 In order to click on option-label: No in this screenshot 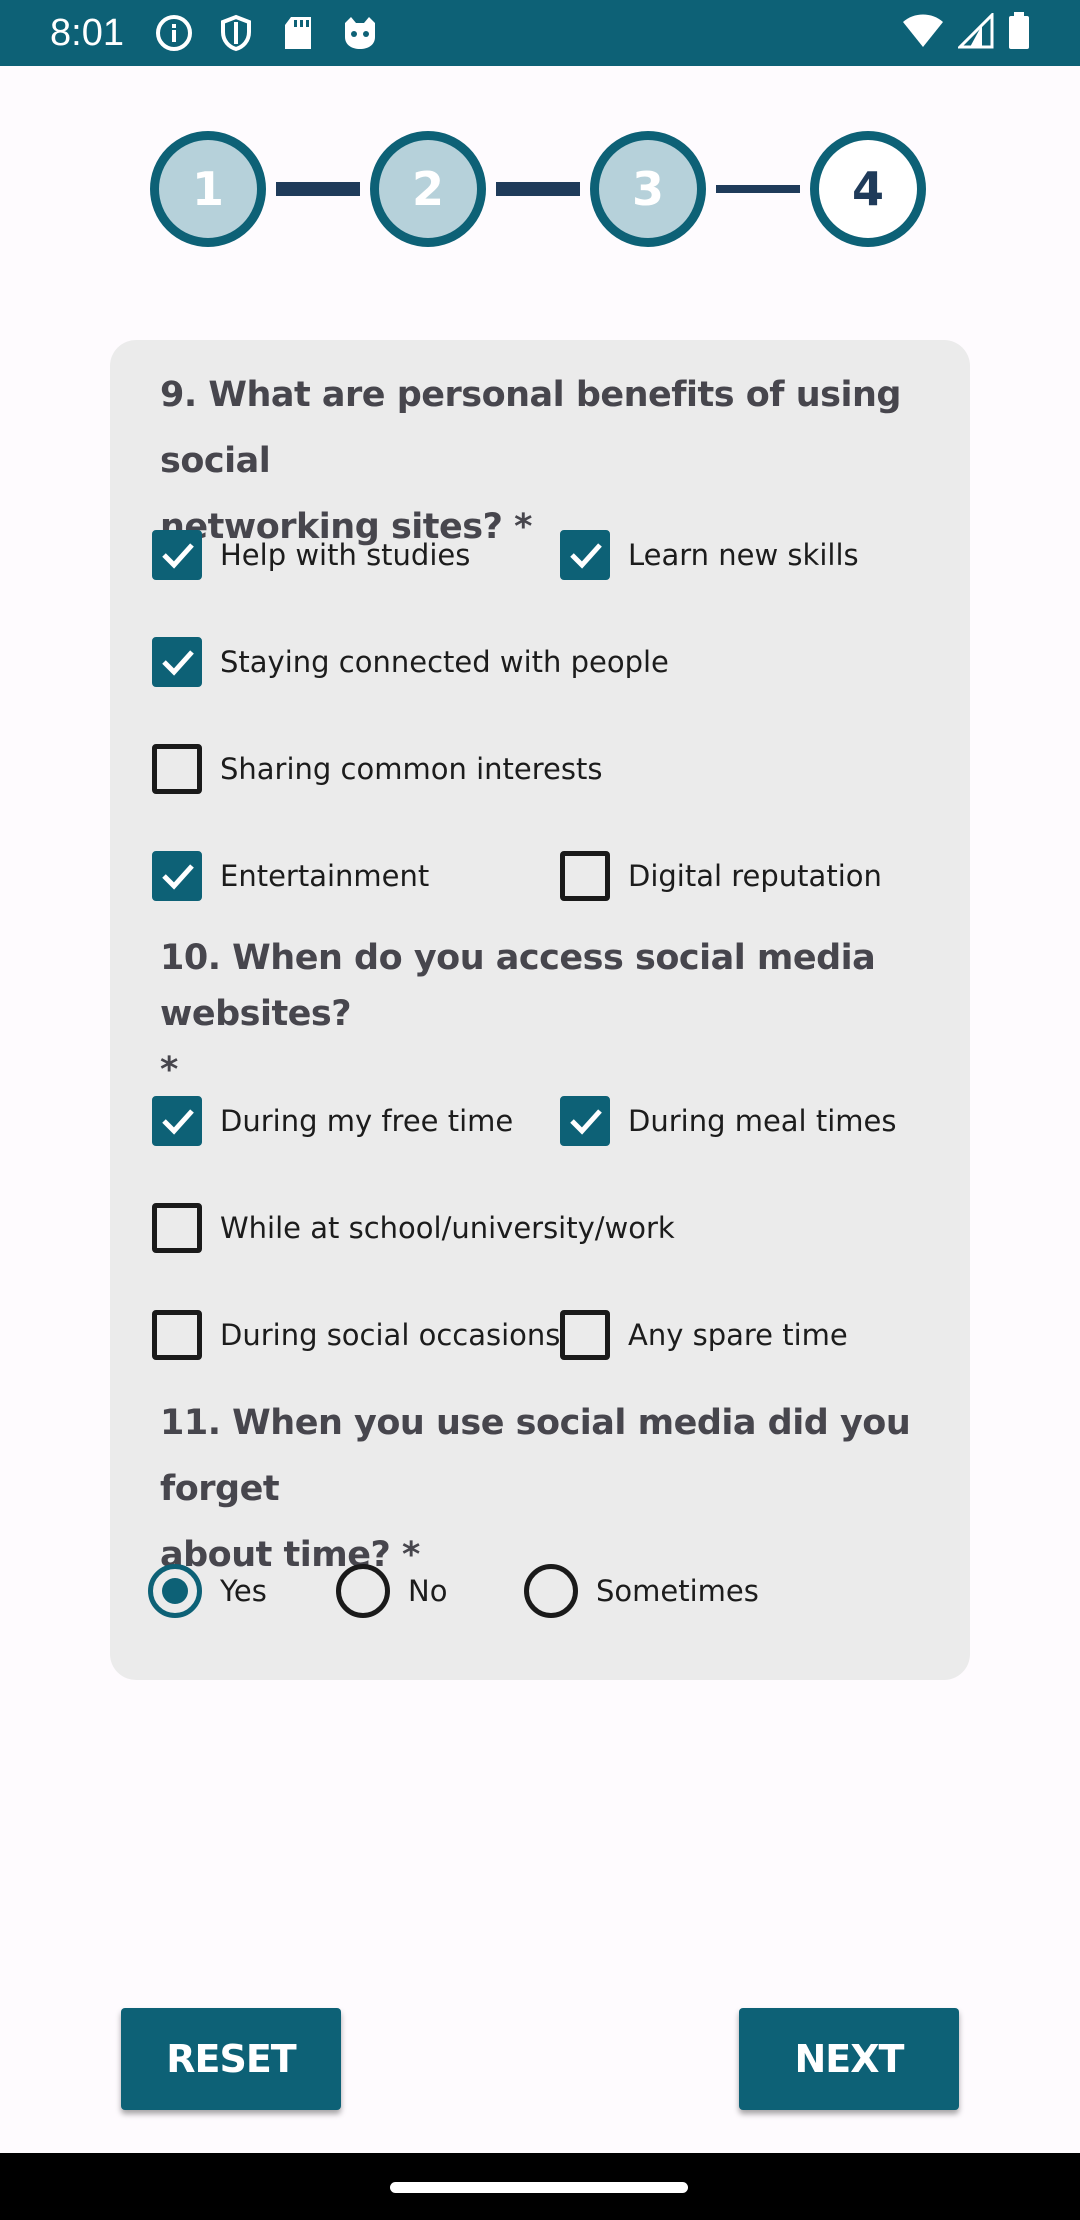, I will do `click(428, 1591)`.